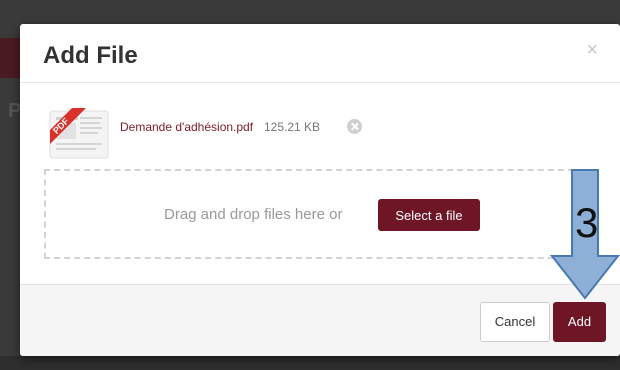 The image size is (620, 370). Describe the element at coordinates (515, 322) in the screenshot. I see `cancel-button: Cancel` at that location.